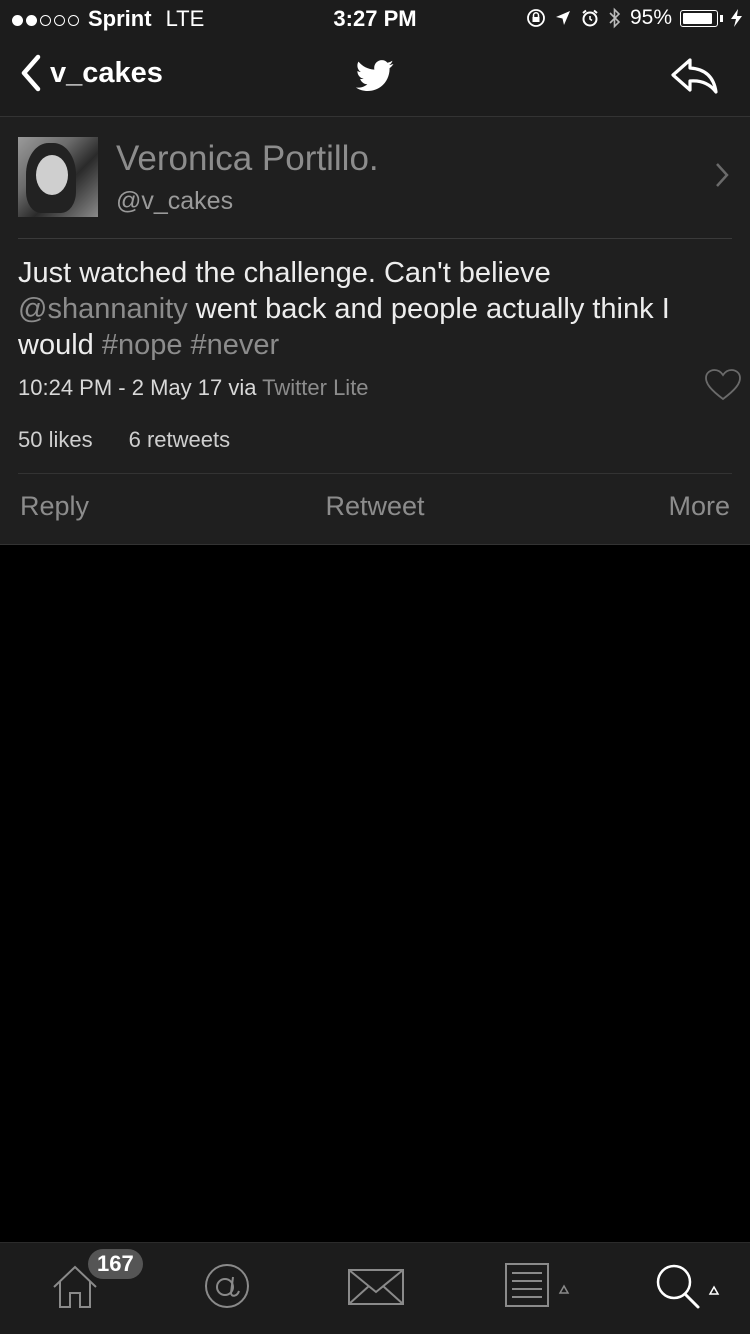 The image size is (750, 1334). I want to click on alarm-icon, so click(590, 18).